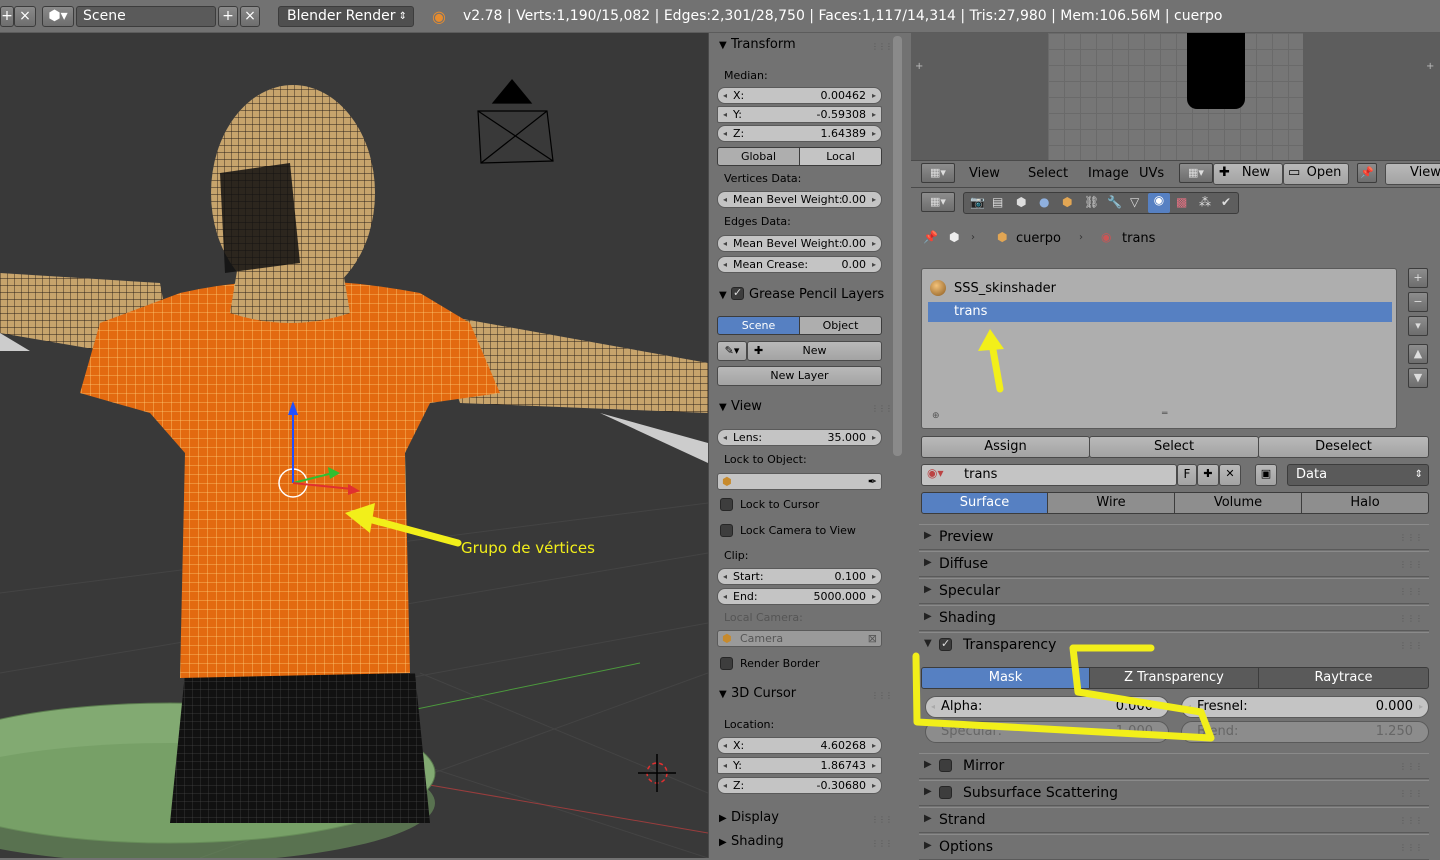 The width and height of the screenshot is (1440, 860). Describe the element at coordinates (25, 16) in the screenshot. I see `close-screen-icon: ×` at that location.